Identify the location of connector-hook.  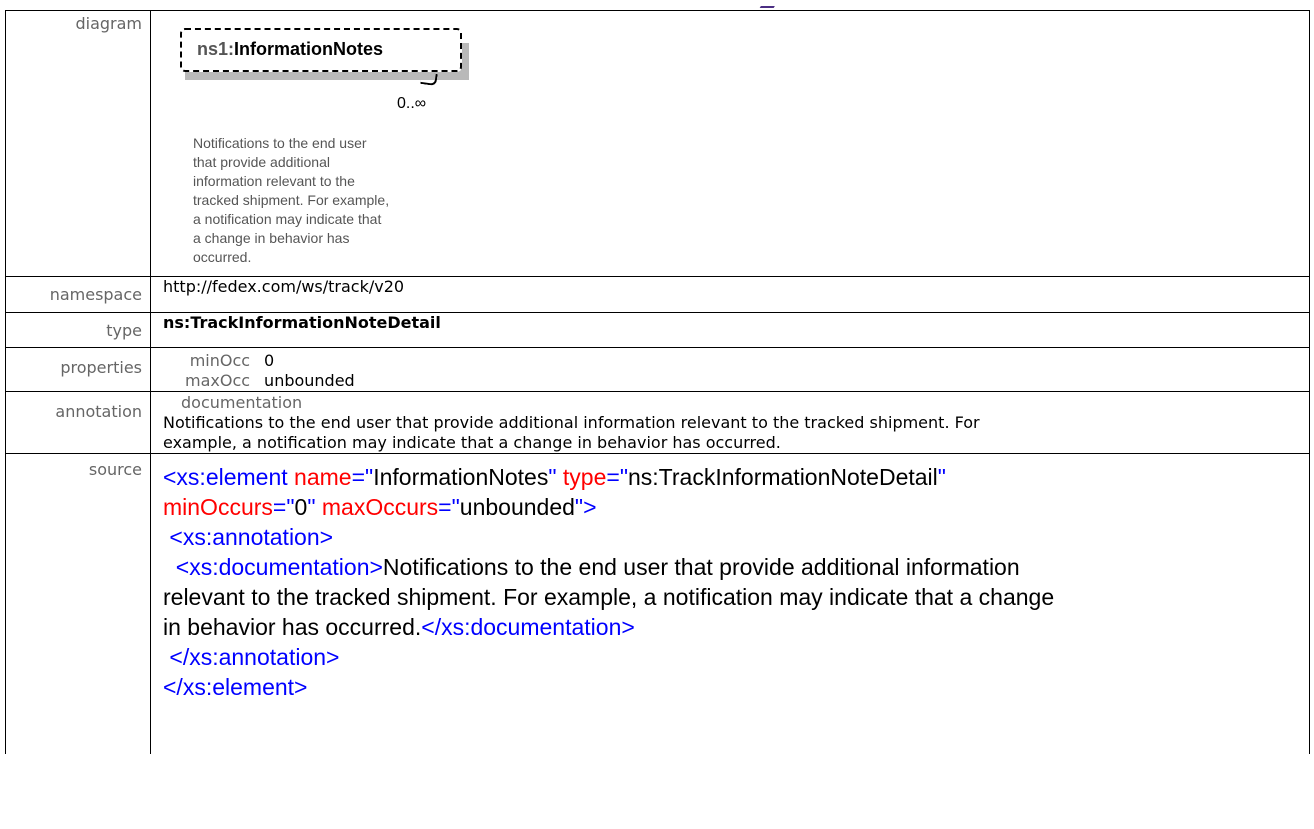
(429, 79).